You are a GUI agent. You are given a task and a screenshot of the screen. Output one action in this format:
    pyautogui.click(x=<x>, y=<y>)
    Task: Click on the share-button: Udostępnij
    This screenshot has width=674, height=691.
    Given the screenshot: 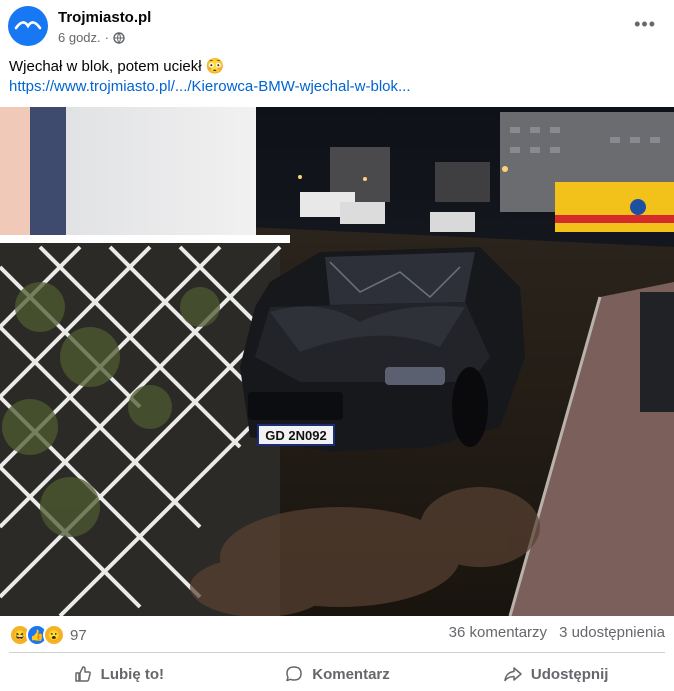 What is the action you would take?
    pyautogui.click(x=555, y=674)
    